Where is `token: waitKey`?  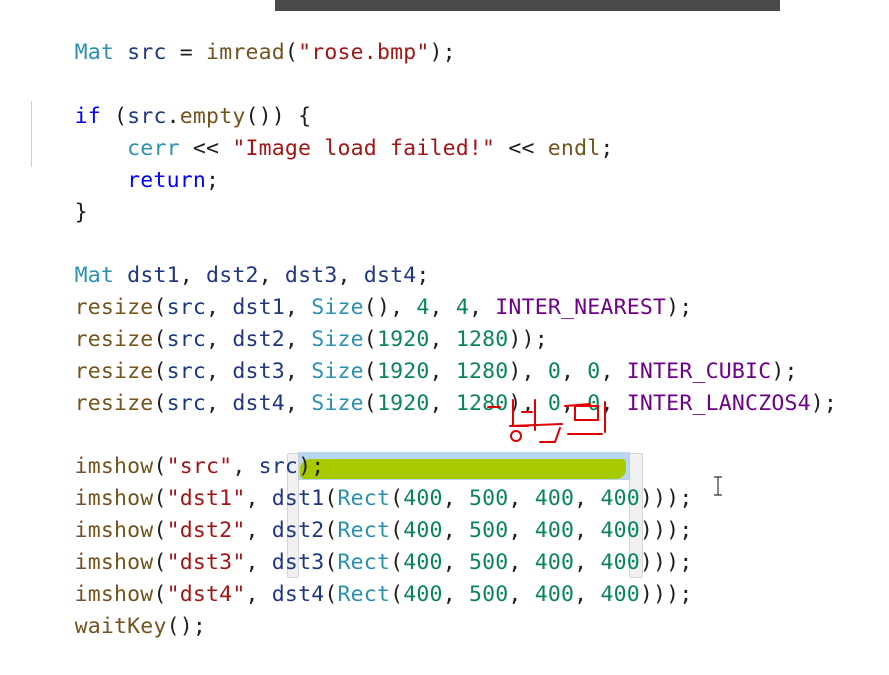 token: waitKey is located at coordinates (120, 626).